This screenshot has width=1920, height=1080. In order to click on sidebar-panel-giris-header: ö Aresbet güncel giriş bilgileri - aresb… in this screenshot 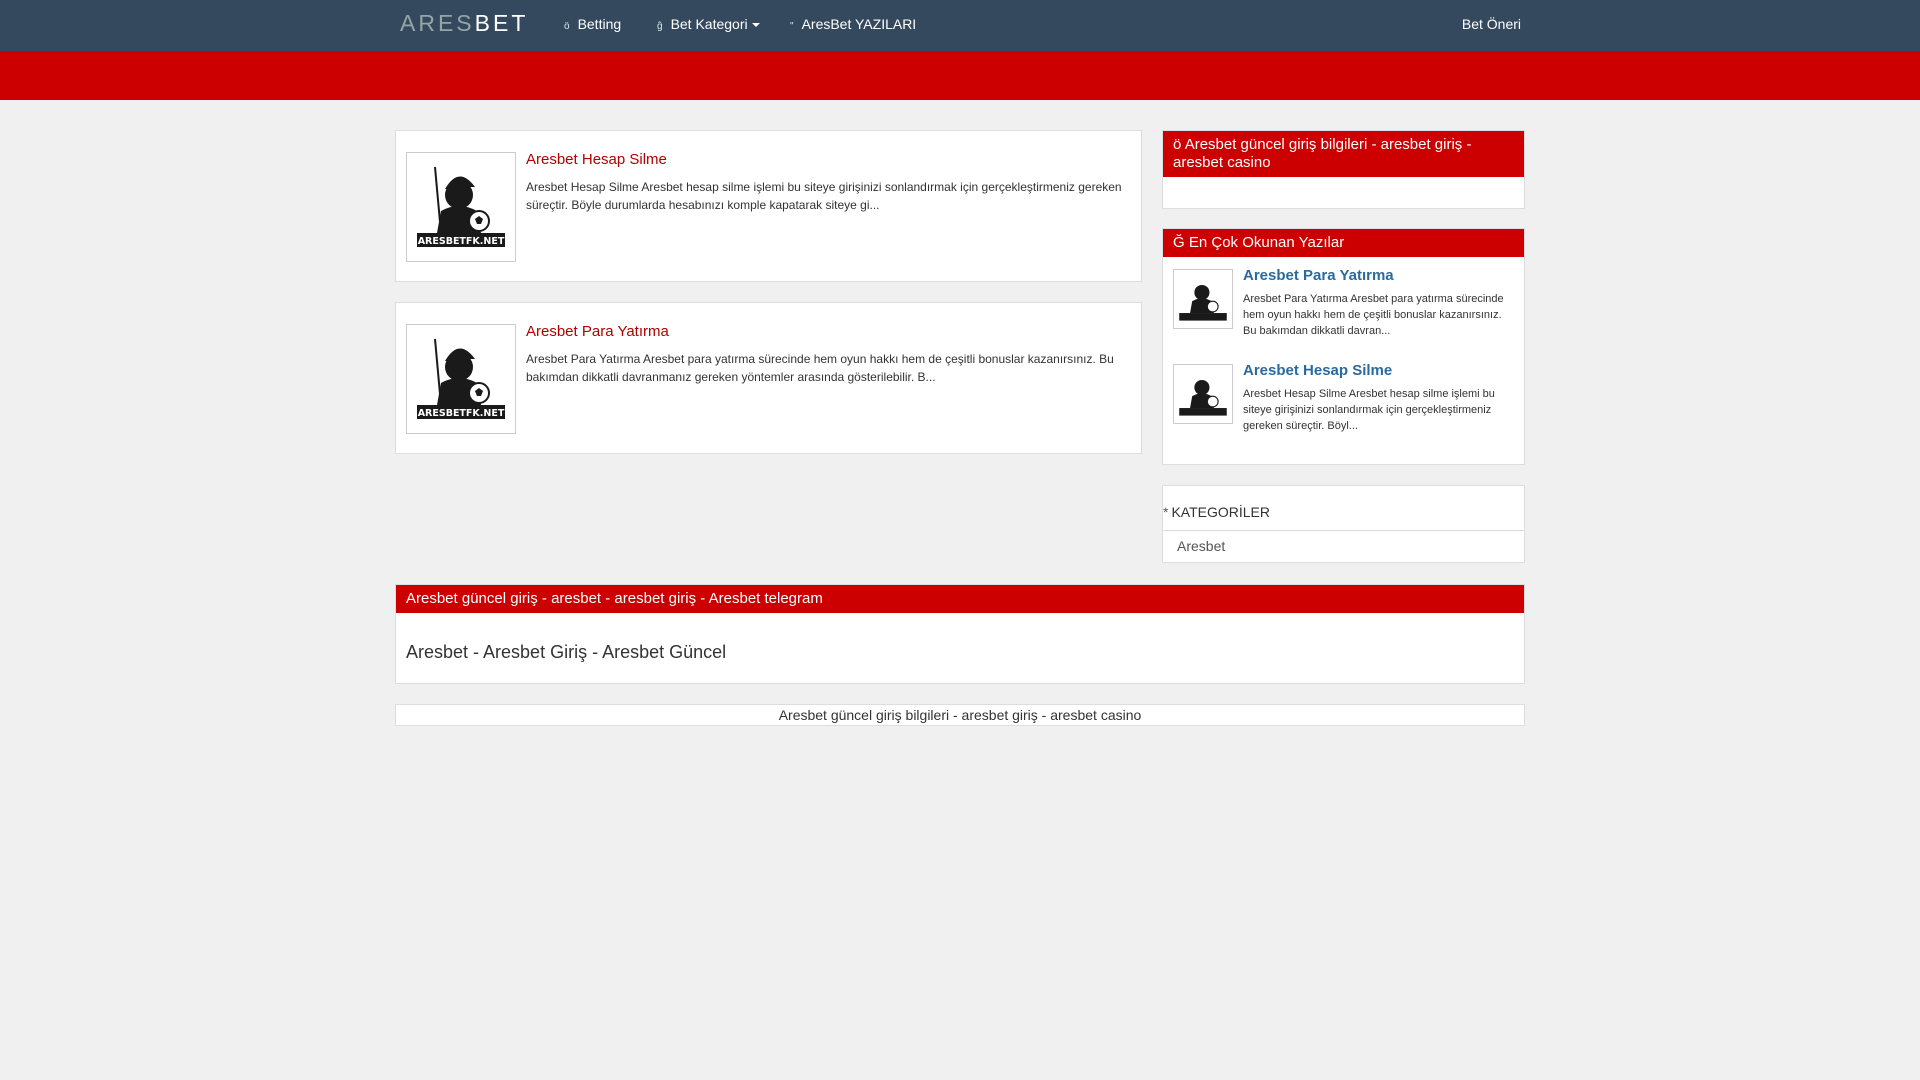, I will do `click(1343, 154)`.